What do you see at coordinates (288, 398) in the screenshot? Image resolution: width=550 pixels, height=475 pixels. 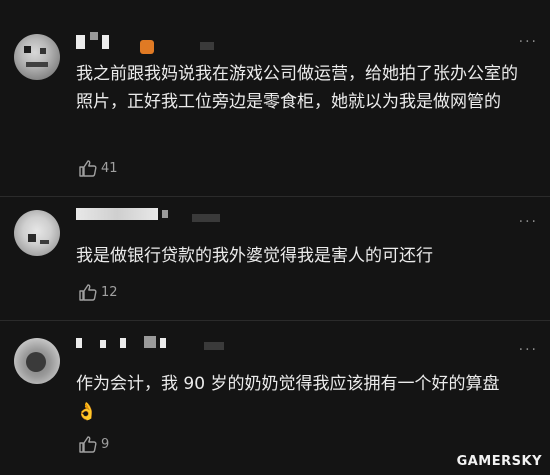 I see `comment-text: 作为会计，我 90 岁的奶奶觉得我应该拥有一个好的算盘👌` at bounding box center [288, 398].